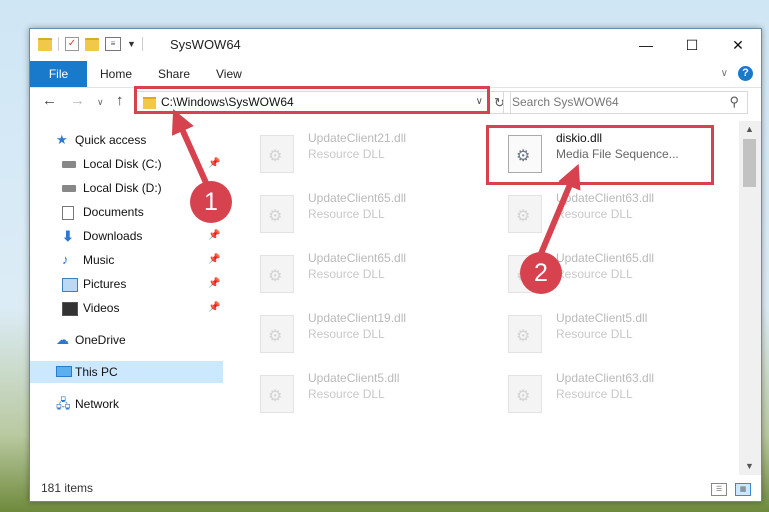 The image size is (769, 512). I want to click on close-button: ✕, so click(738, 45).